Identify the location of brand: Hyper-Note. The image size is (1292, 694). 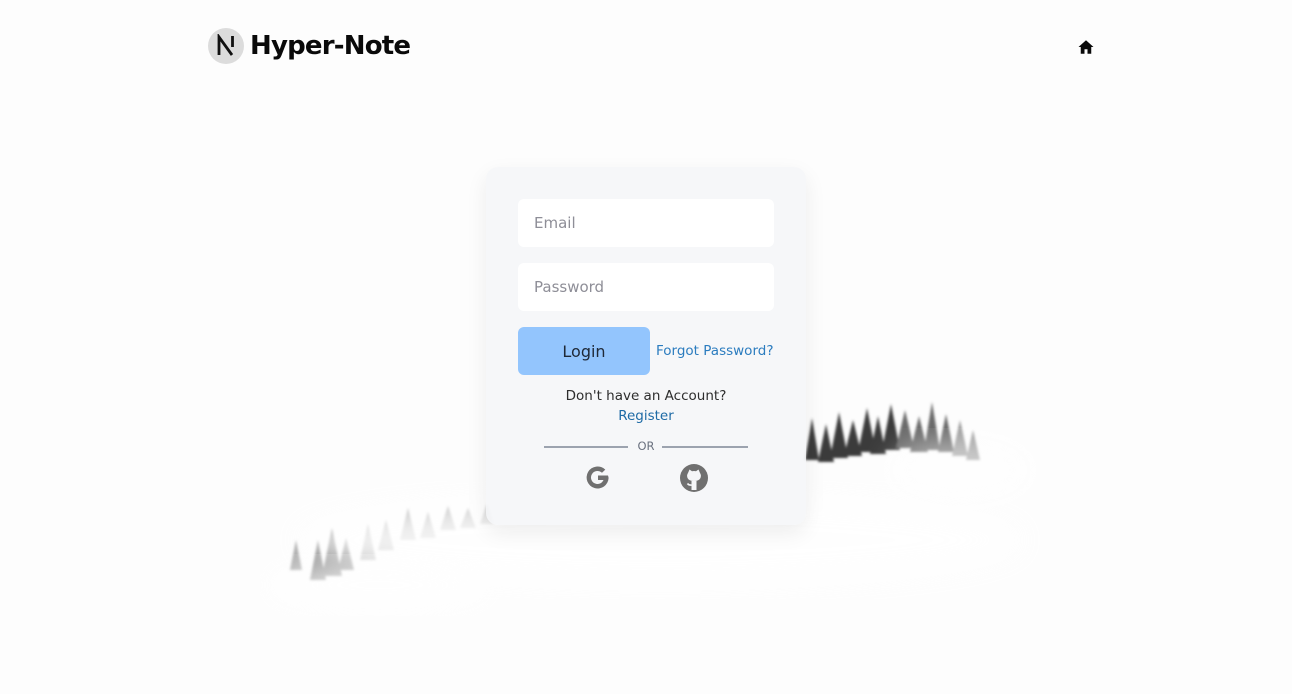
(309, 46).